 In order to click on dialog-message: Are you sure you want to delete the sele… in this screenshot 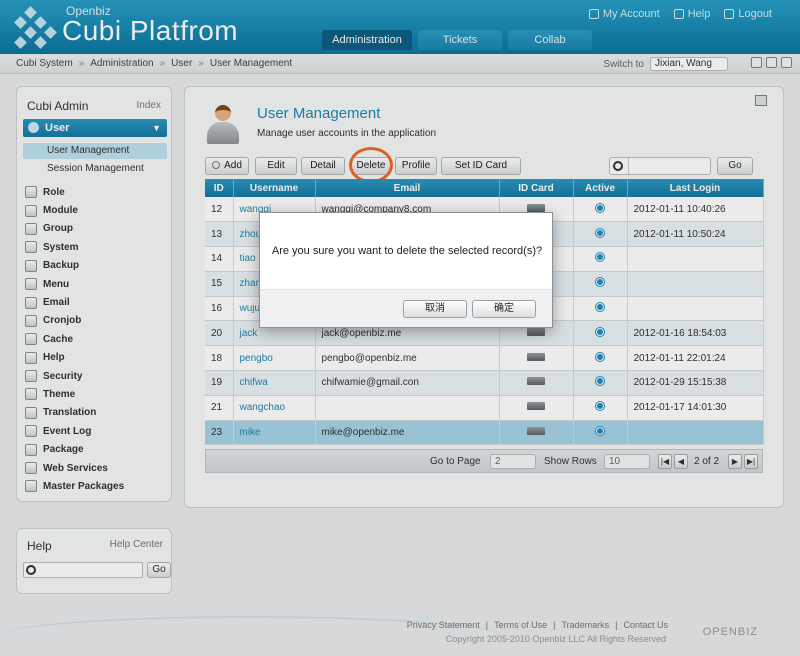, I will do `click(407, 251)`.